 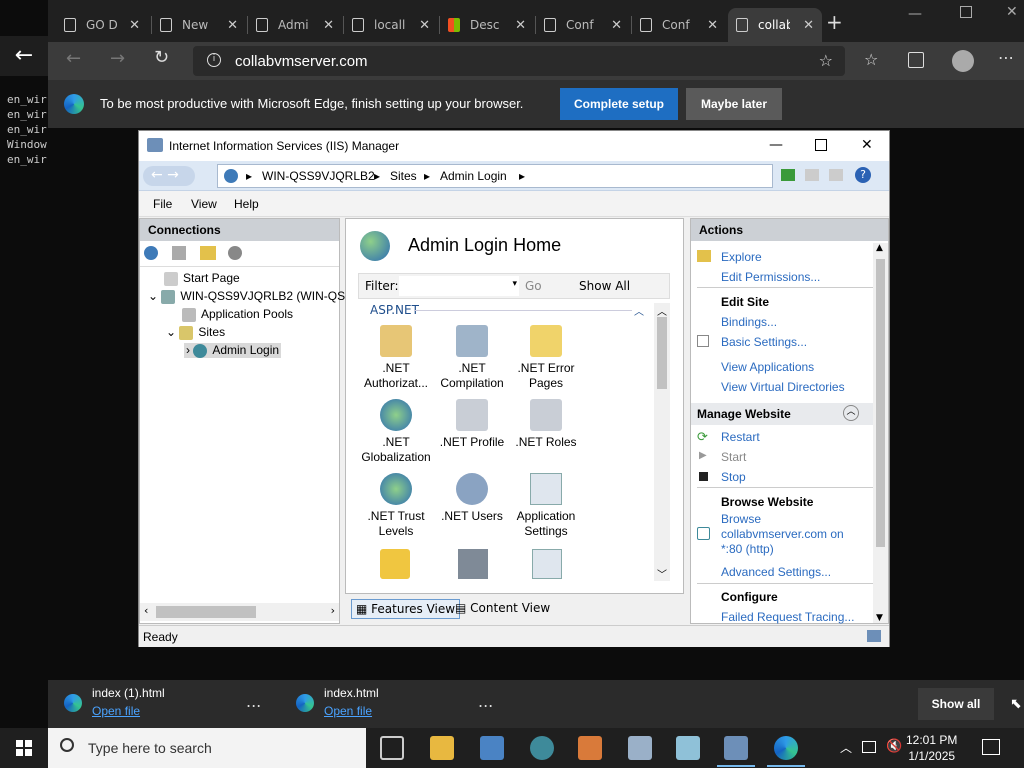 I want to click on feature-net-roles: .NET Roles, so click(x=546, y=424).